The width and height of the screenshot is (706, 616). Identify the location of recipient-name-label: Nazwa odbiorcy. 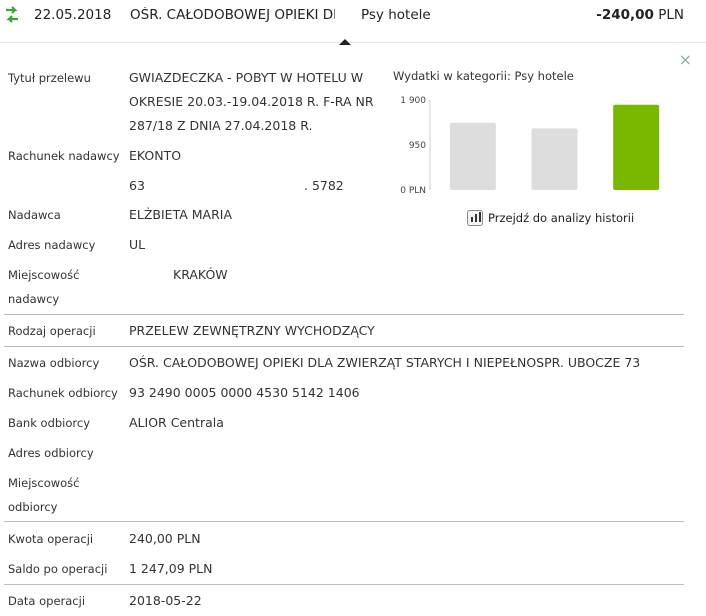
(54, 363).